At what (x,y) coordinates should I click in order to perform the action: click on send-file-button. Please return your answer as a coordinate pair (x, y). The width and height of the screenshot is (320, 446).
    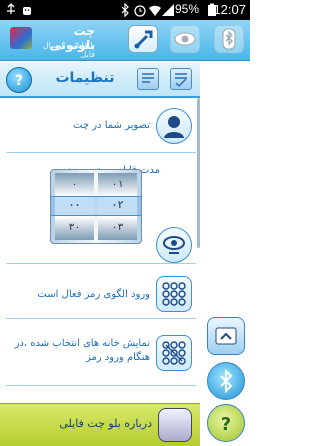
    Looking at the image, I should click on (226, 336).